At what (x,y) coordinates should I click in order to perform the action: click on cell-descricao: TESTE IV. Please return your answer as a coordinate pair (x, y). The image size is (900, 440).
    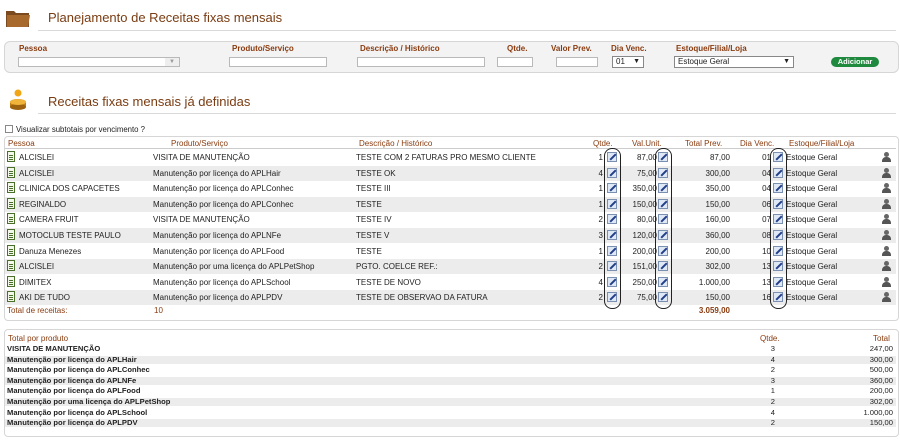
    Looking at the image, I should click on (374, 220).